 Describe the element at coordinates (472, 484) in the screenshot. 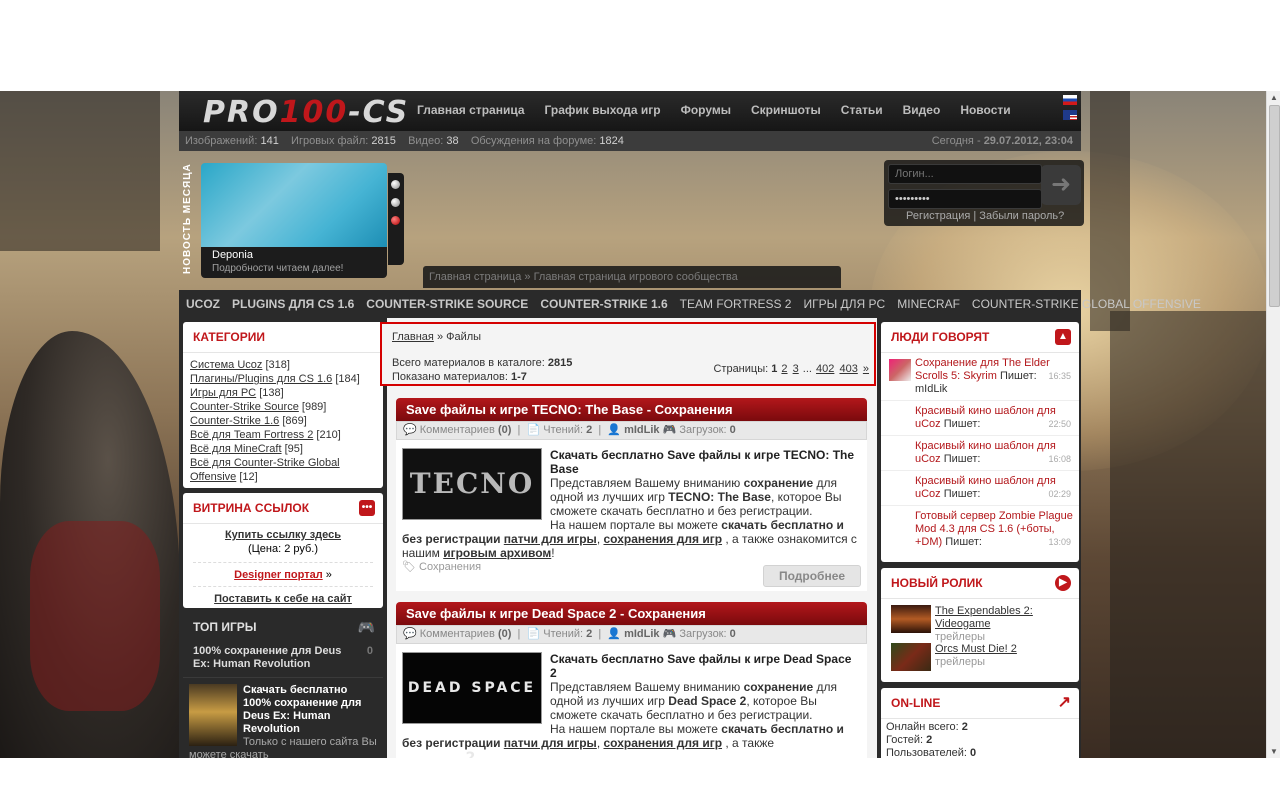

I see `entry-thumbnail: TECNO` at that location.